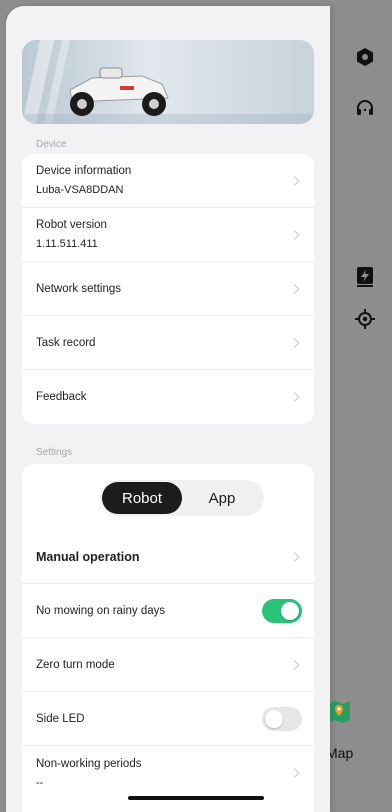 The width and height of the screenshot is (392, 812). Describe the element at coordinates (168, 397) in the screenshot. I see `feedback-row: Feedback` at that location.